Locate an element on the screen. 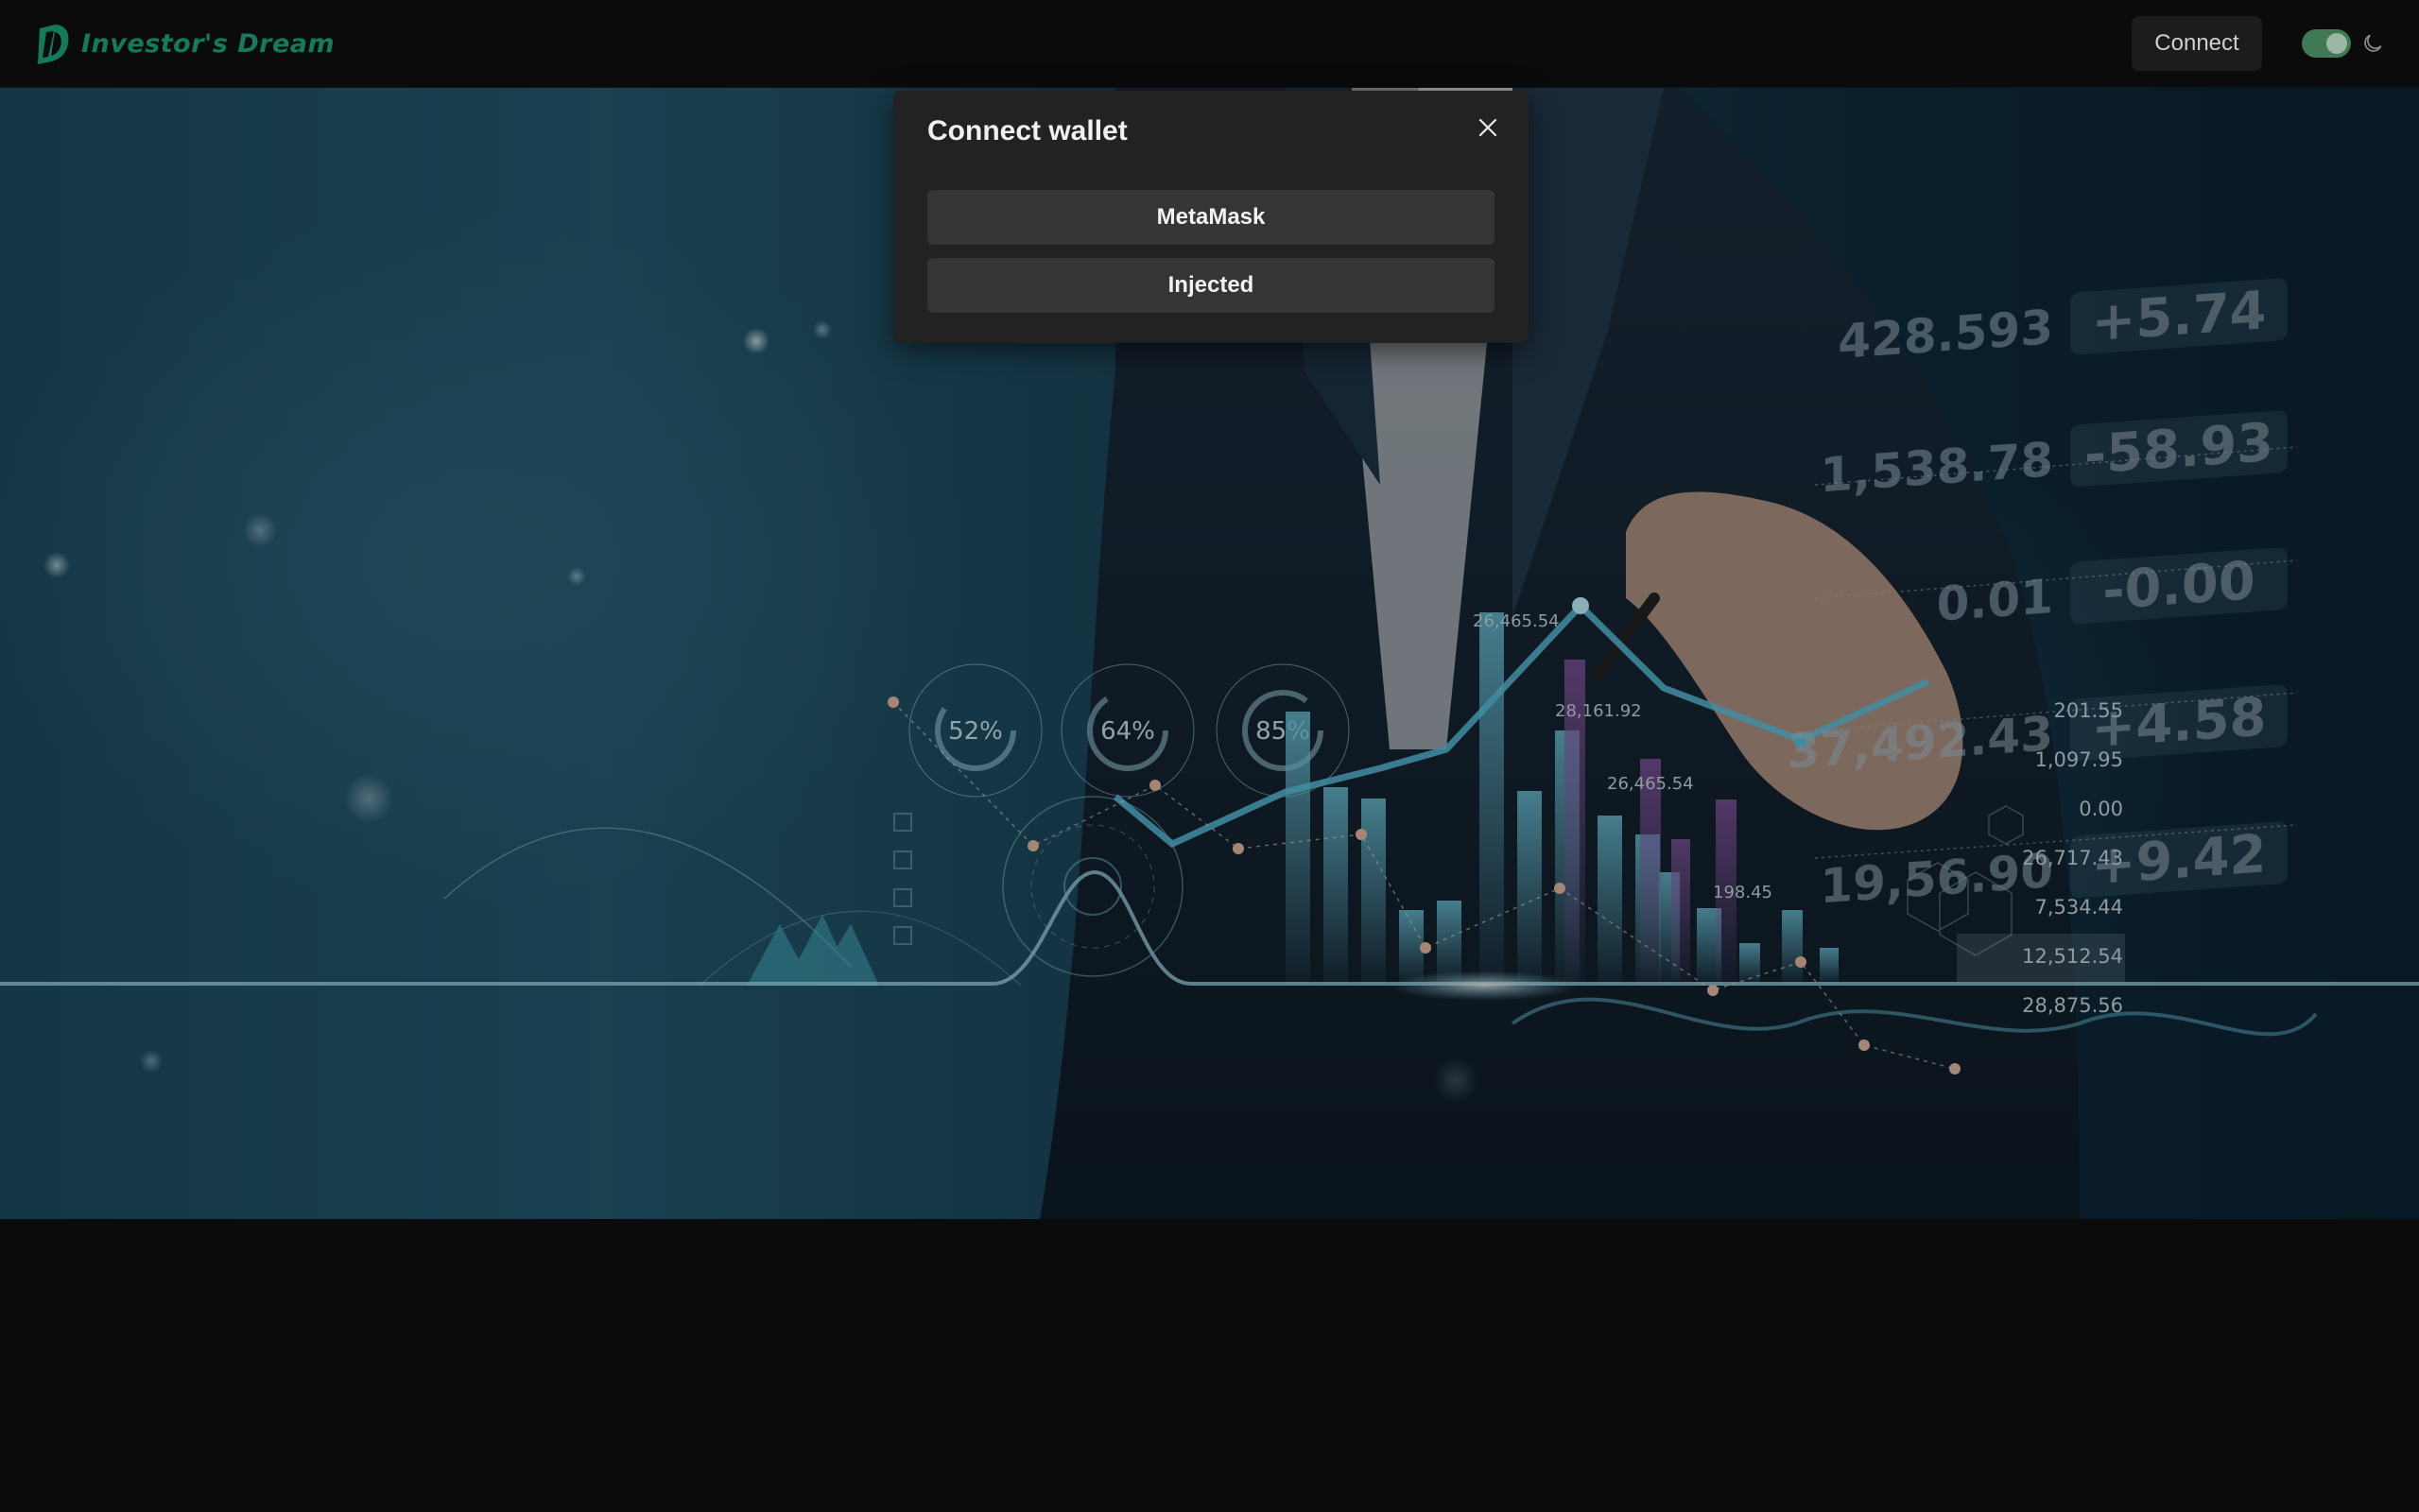 The width and height of the screenshot is (2419, 1512). connect-wallet-modal: Connect wallet MetaMask Injected is located at coordinates (1211, 217).